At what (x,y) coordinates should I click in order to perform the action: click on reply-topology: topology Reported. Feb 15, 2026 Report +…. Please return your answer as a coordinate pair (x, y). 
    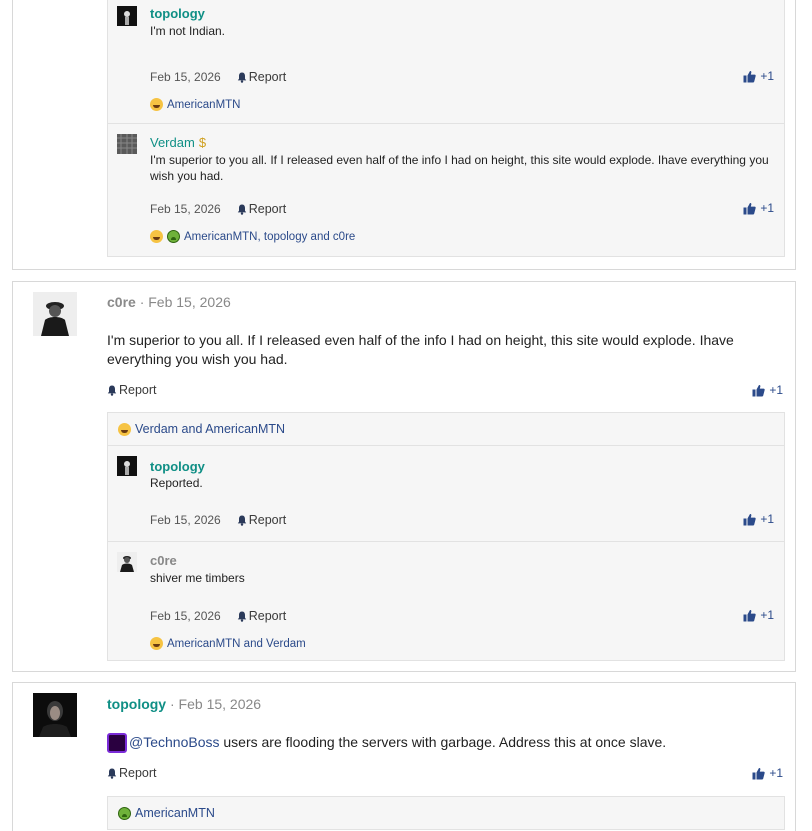
    Looking at the image, I should click on (446, 493).